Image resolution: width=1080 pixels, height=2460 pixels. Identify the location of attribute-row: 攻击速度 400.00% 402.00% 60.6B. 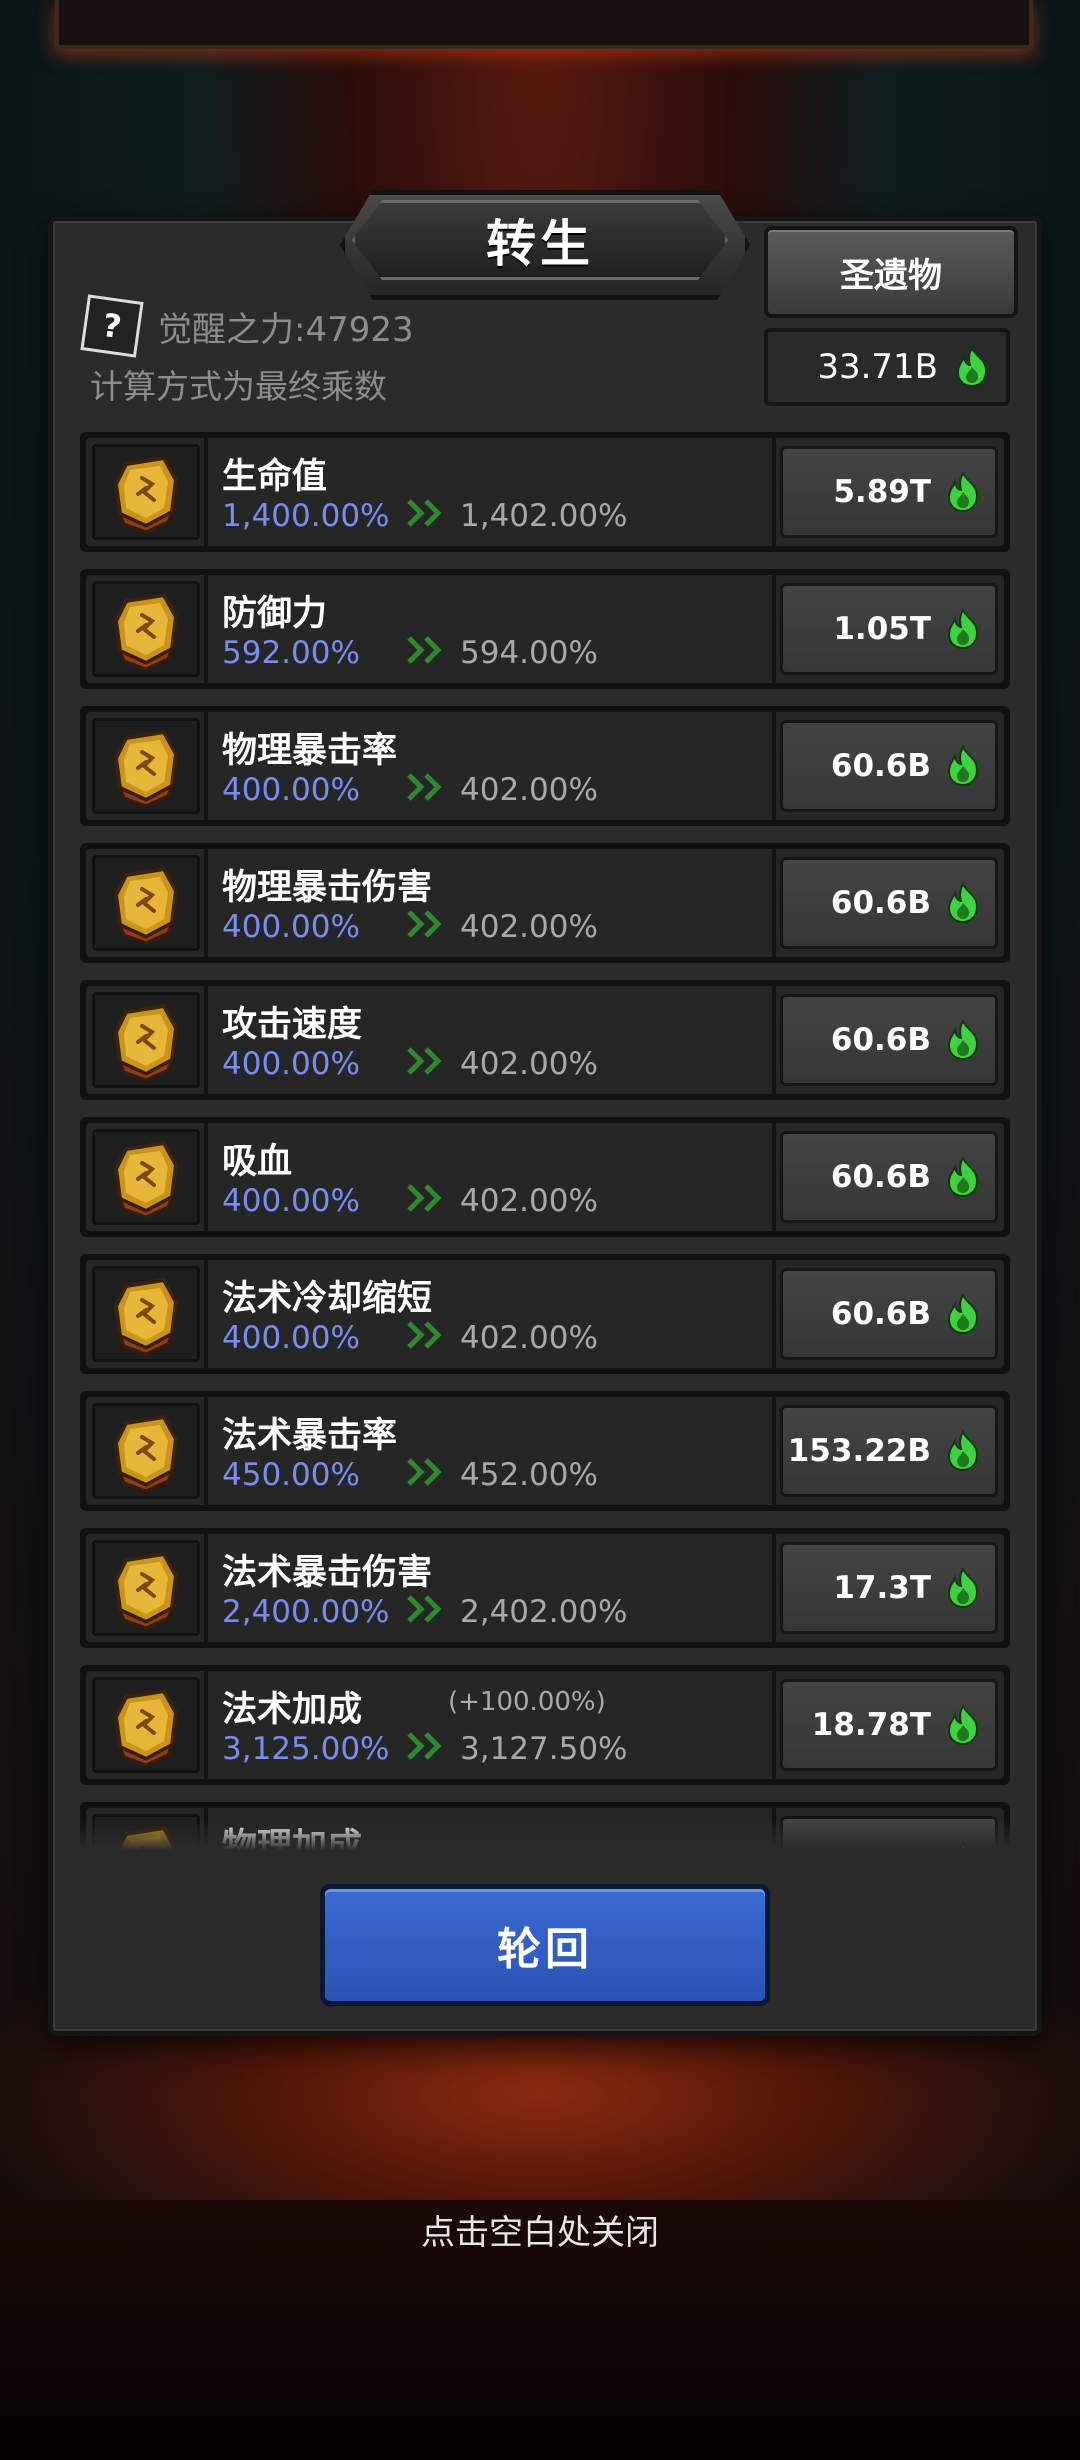
(545, 1040).